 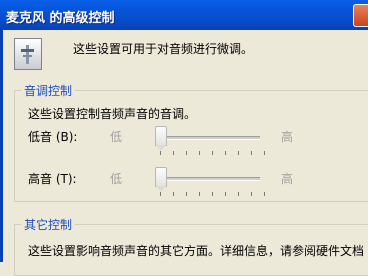 What do you see at coordinates (60, 18) in the screenshot?
I see `window-title: 麦克风 的高级控制` at bounding box center [60, 18].